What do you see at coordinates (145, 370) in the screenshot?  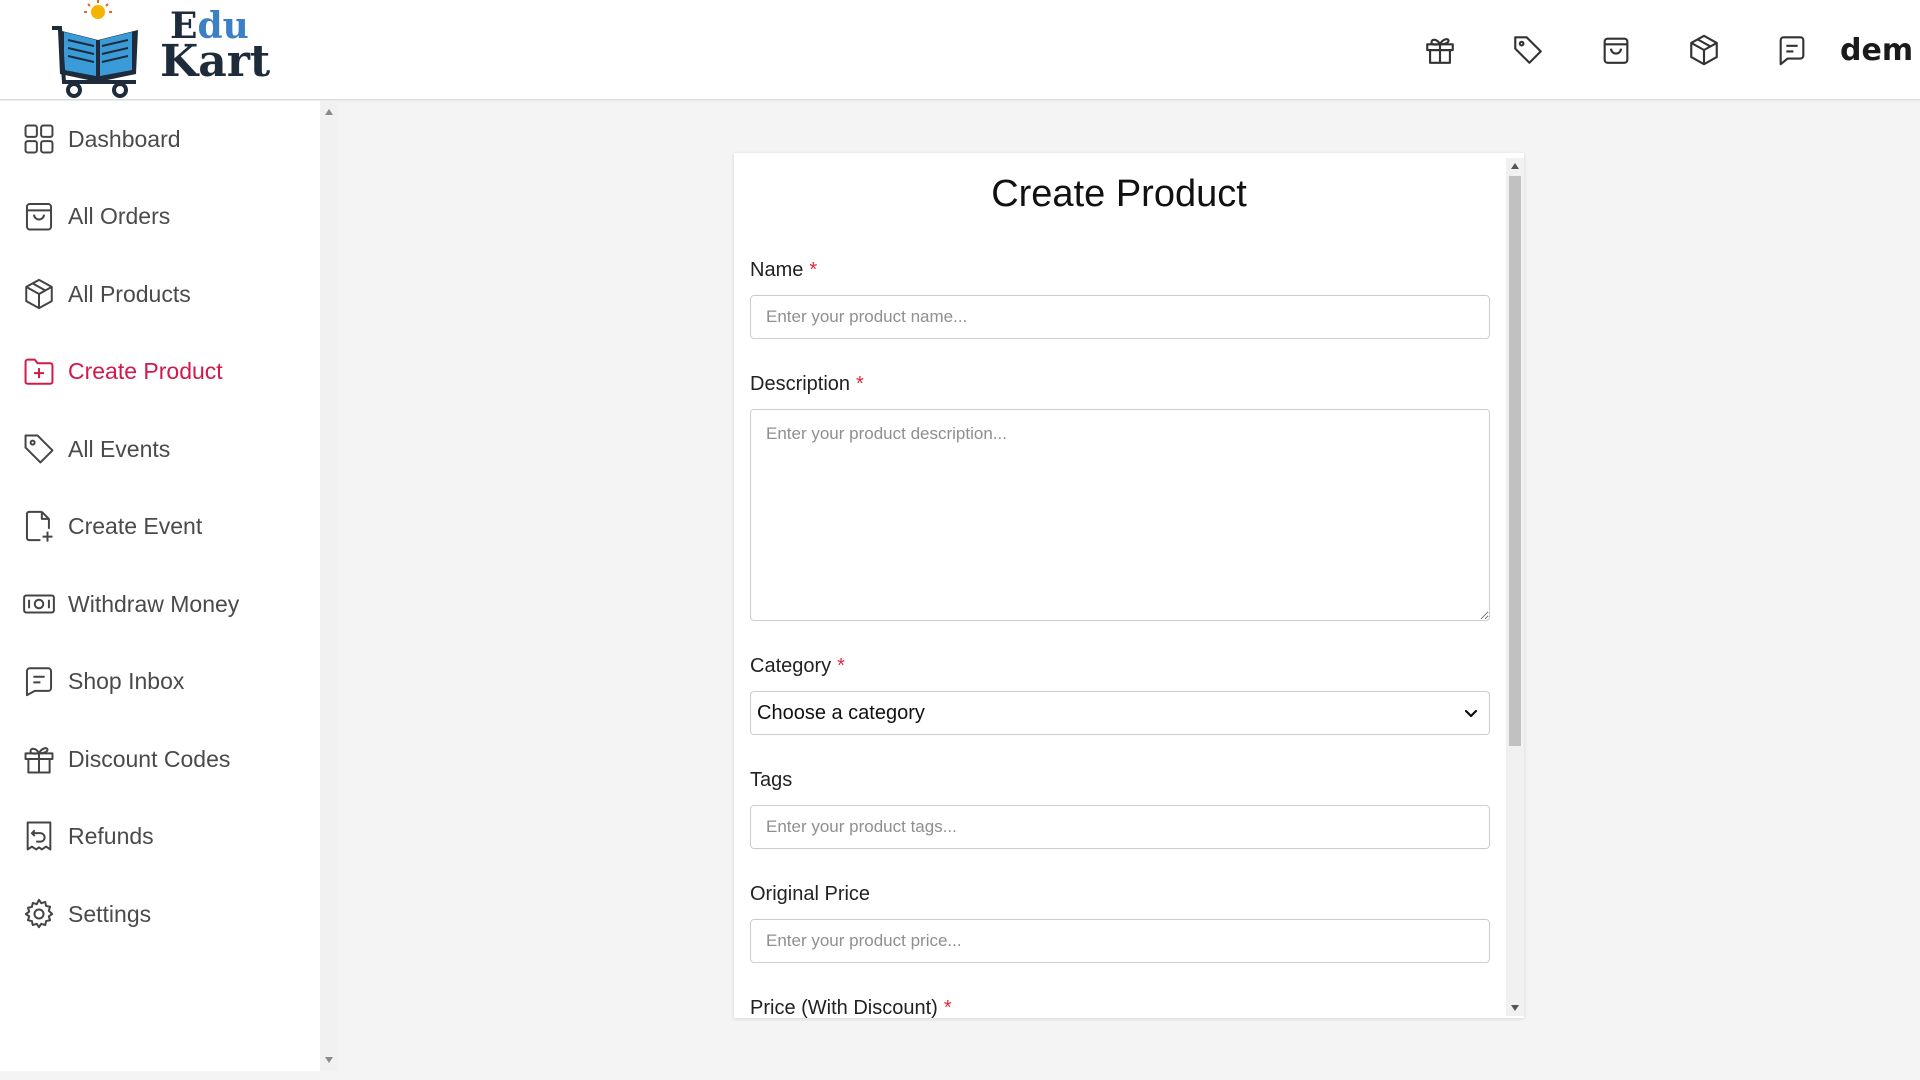 I see `sidebar-item-label: Create Product` at bounding box center [145, 370].